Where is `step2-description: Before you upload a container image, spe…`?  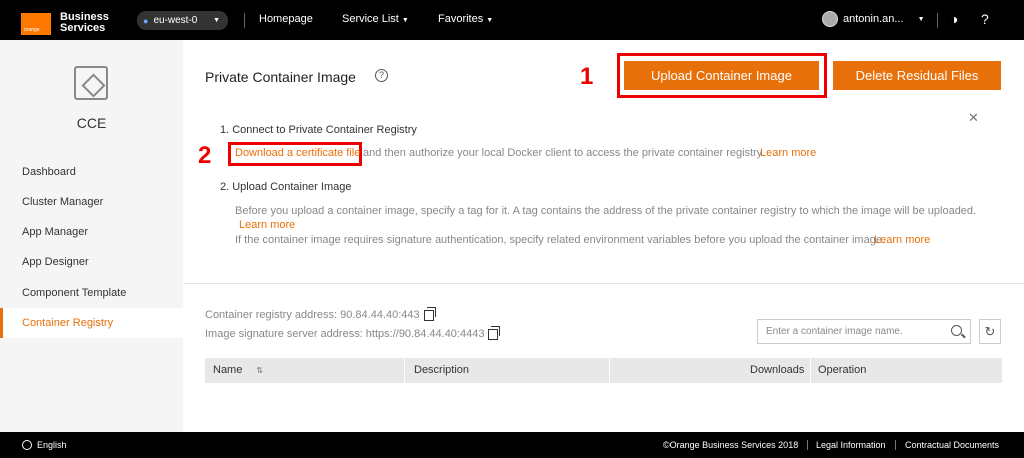 step2-description: Before you upload a container image, spe… is located at coordinates (606, 211).